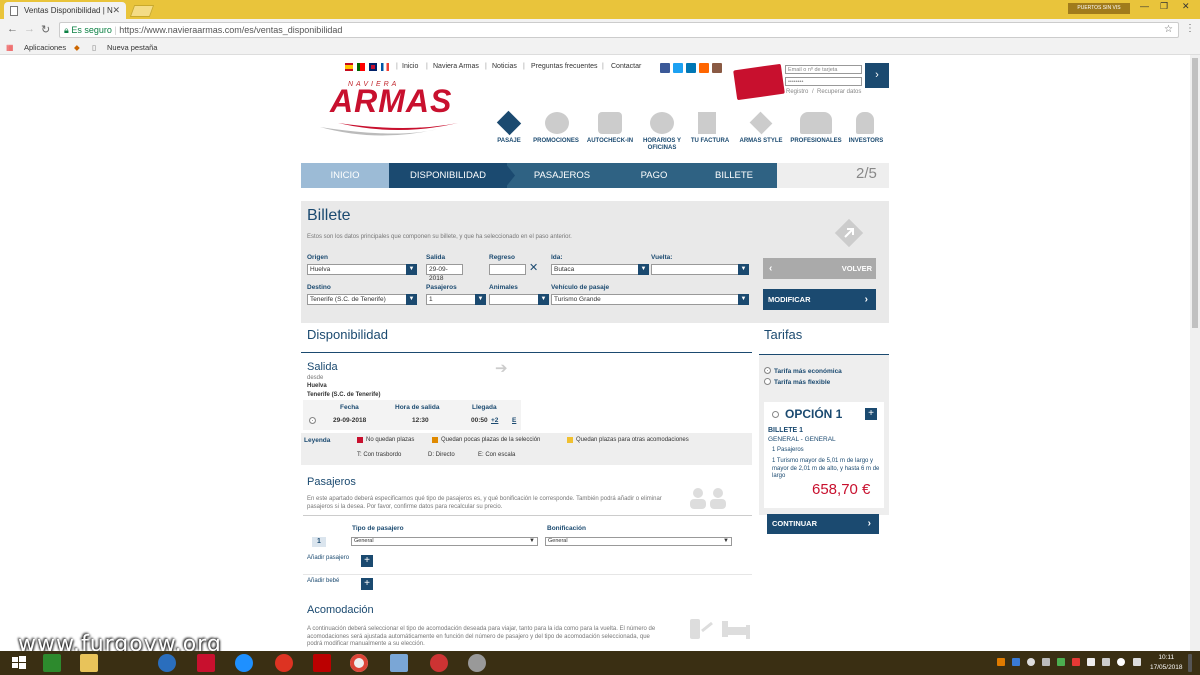  What do you see at coordinates (1190, 663) in the screenshot?
I see `show-desktop-button` at bounding box center [1190, 663].